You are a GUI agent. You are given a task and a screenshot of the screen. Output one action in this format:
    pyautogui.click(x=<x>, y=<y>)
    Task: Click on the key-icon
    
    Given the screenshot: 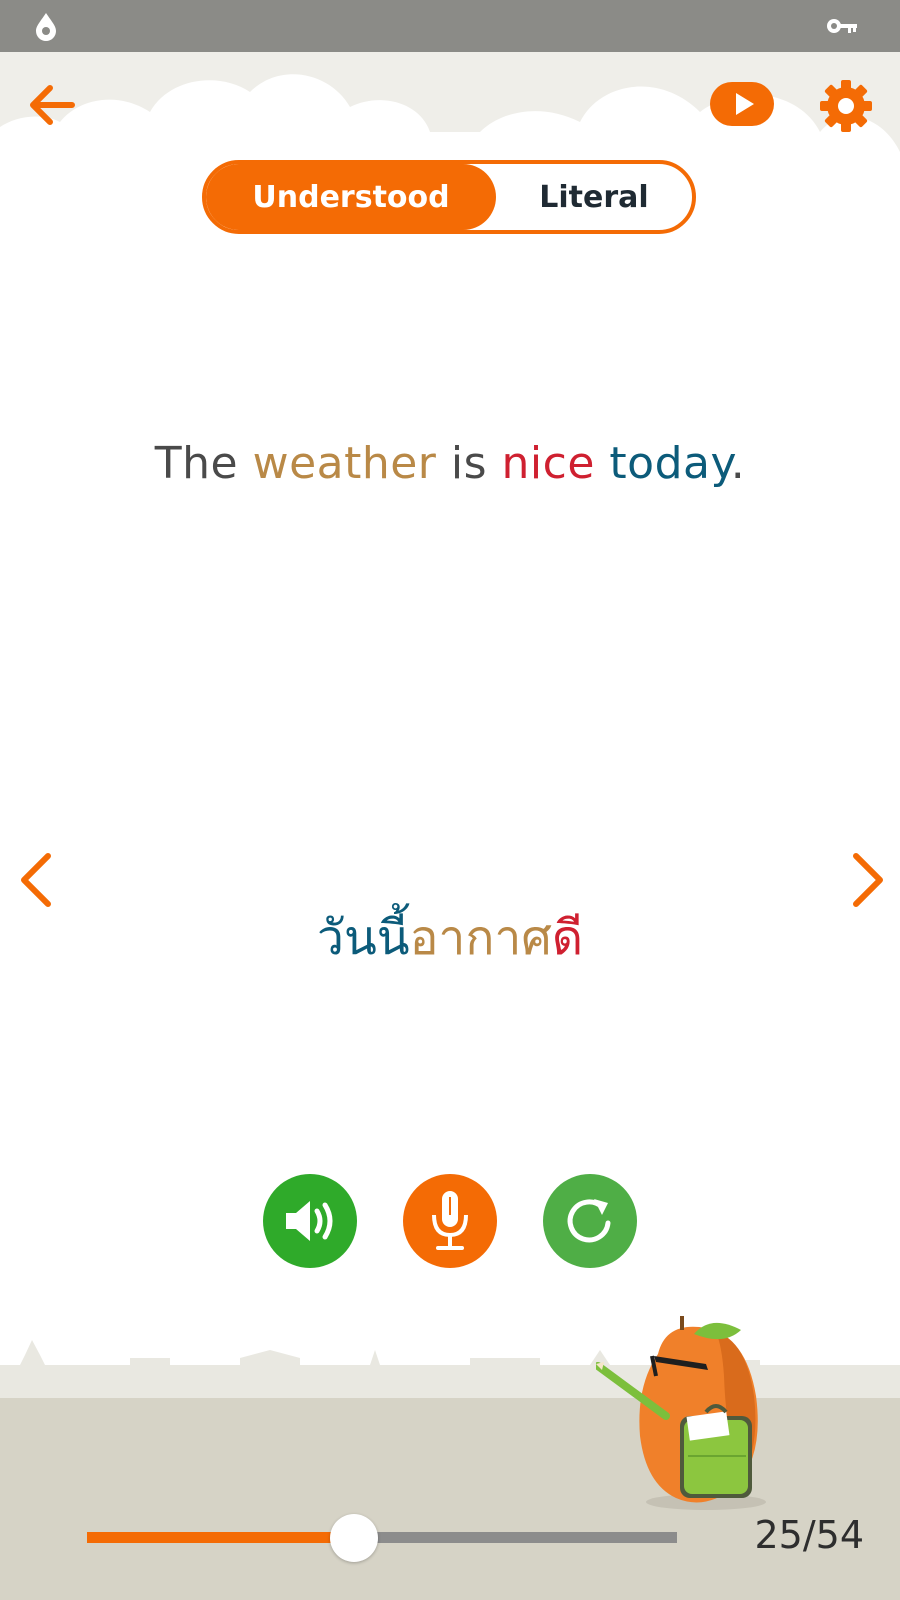 What is the action you would take?
    pyautogui.click(x=842, y=28)
    